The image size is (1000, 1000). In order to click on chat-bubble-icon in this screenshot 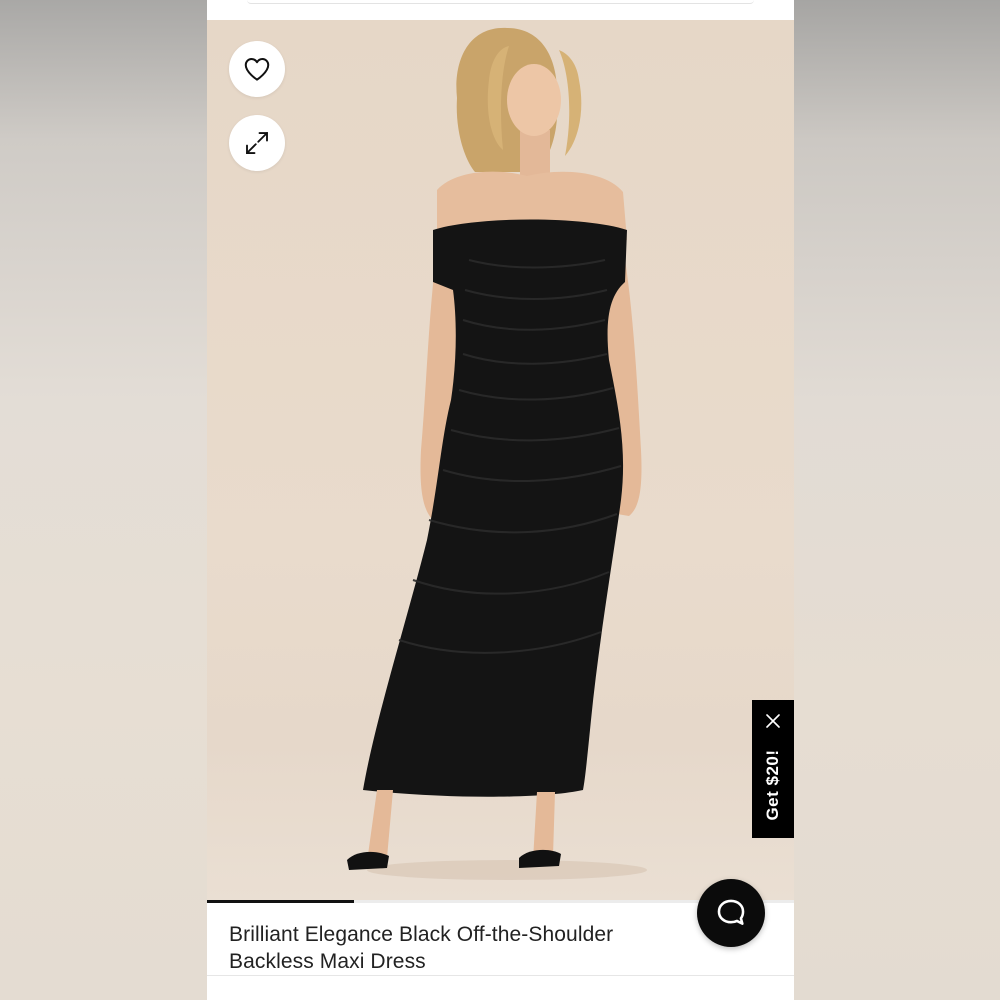, I will do `click(731, 912)`.